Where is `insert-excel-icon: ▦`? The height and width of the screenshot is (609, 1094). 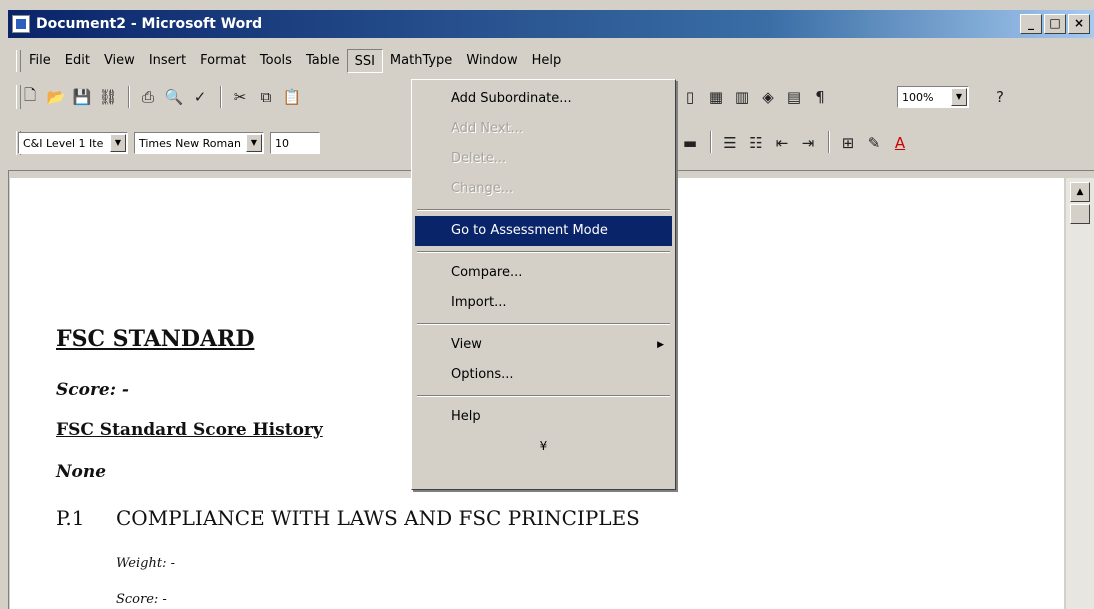
insert-excel-icon: ▦ is located at coordinates (716, 97).